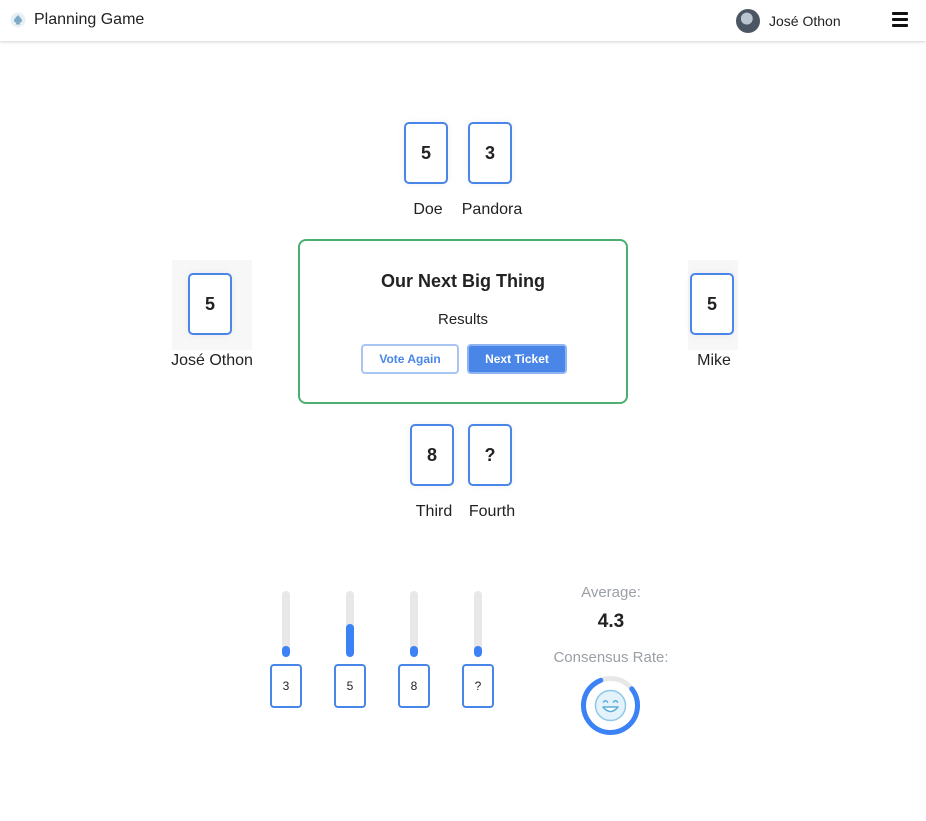 This screenshot has width=926, height=821. What do you see at coordinates (210, 304) in the screenshot?
I see `player-card-jose-othon: 5` at bounding box center [210, 304].